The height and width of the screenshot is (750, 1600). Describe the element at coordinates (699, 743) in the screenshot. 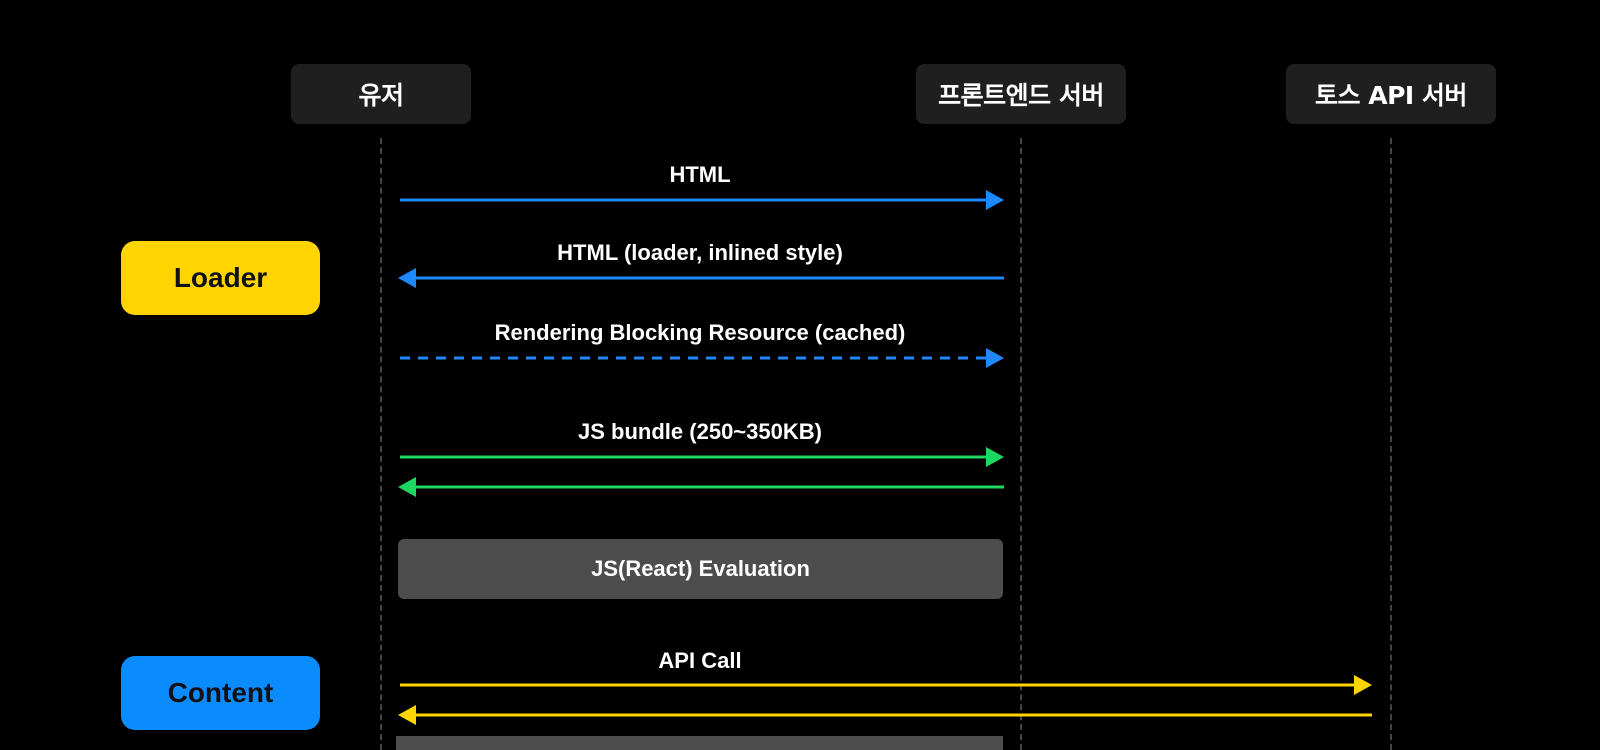

I see `partially-visible-step-box` at that location.